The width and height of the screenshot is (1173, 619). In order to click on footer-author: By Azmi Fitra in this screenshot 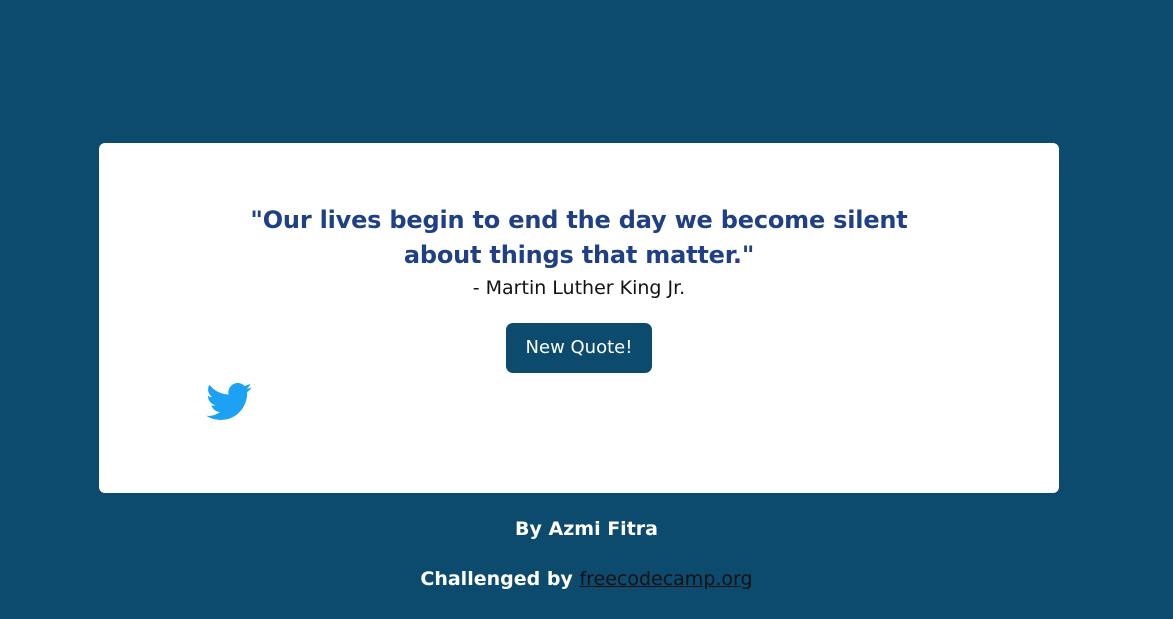, I will do `click(586, 529)`.